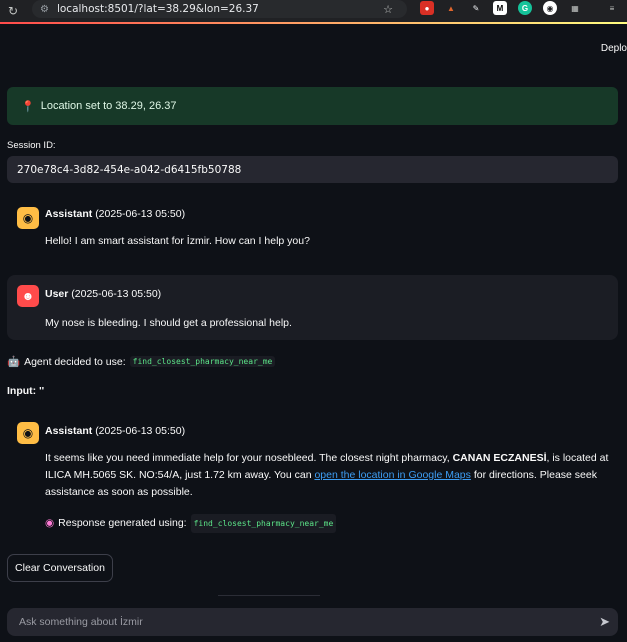 Image resolution: width=627 pixels, height=642 pixels. What do you see at coordinates (313, 23) in the screenshot?
I see `accent-line` at bounding box center [313, 23].